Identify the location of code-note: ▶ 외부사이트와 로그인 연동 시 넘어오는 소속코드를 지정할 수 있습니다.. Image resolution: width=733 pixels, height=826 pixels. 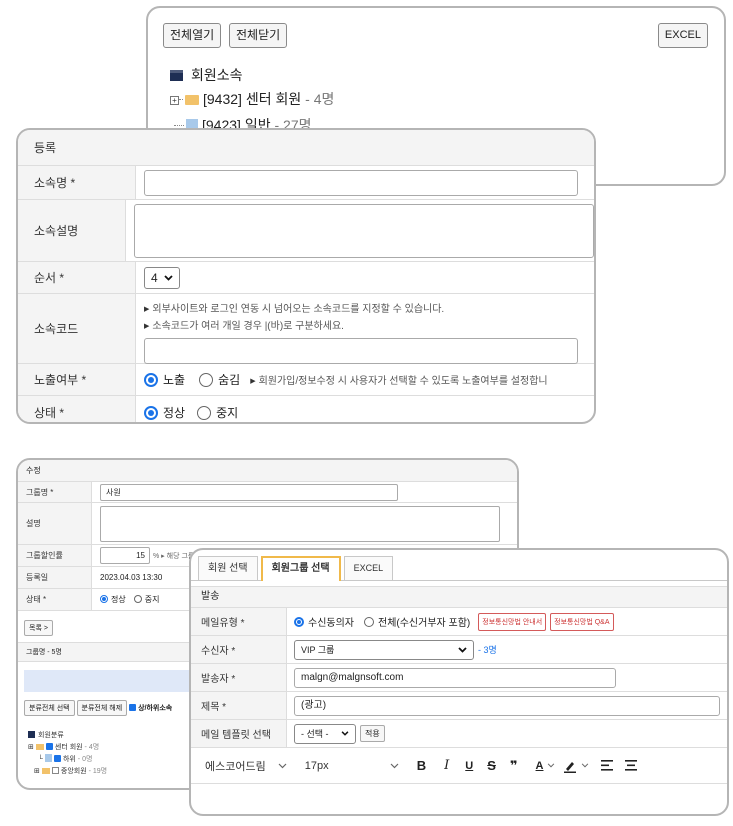
(294, 309).